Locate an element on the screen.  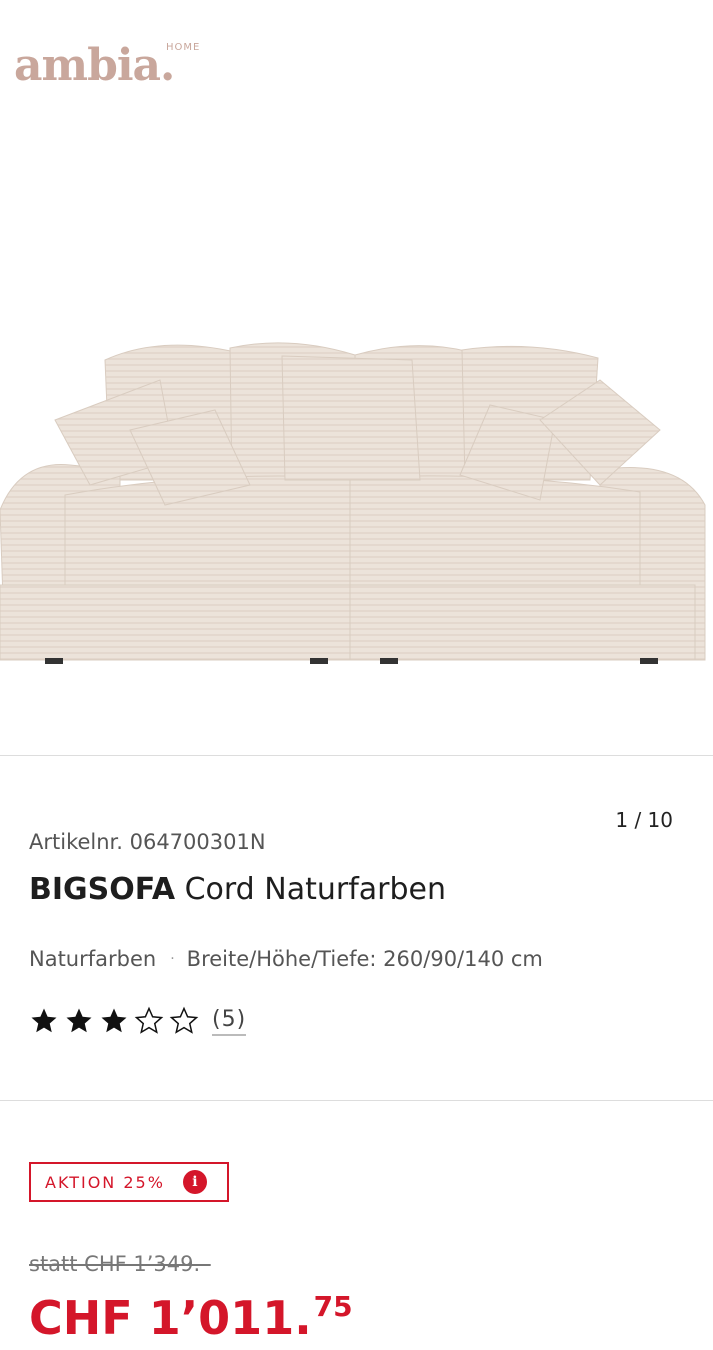
price-main: CHF 1’011. is located at coordinates (170, 1318).